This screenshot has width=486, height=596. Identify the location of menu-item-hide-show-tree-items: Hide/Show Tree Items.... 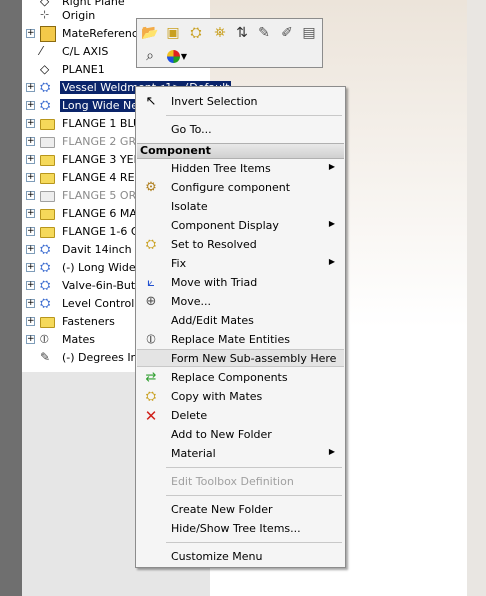
(240, 529).